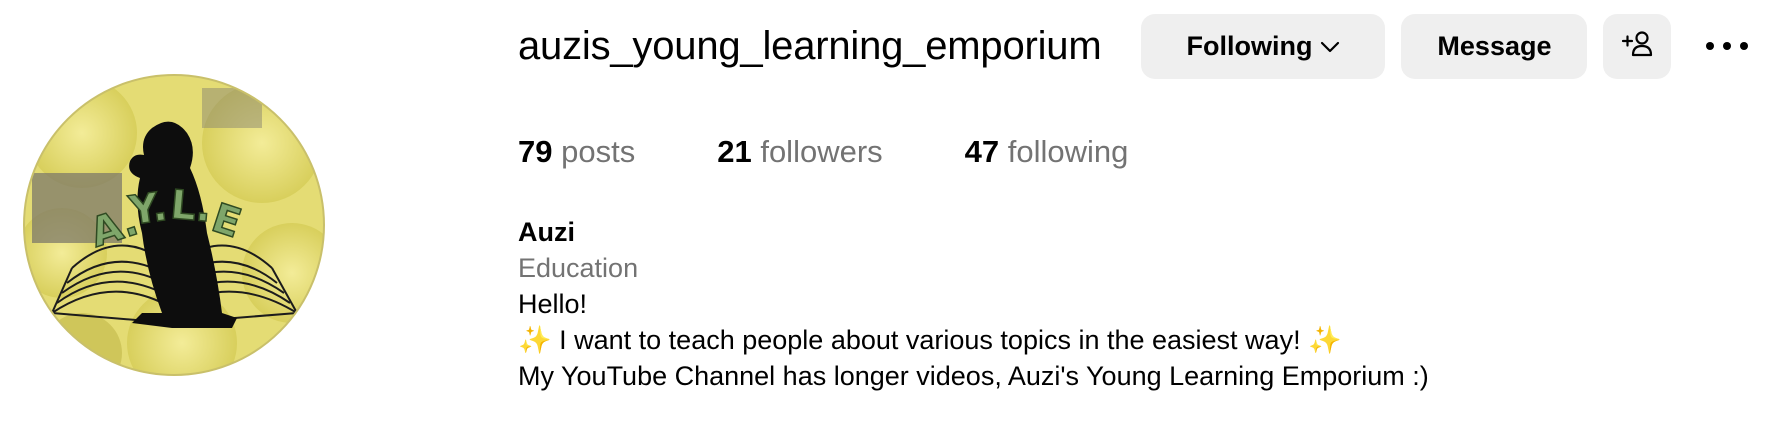 The width and height of the screenshot is (1790, 426). I want to click on more-icon, so click(1727, 47).